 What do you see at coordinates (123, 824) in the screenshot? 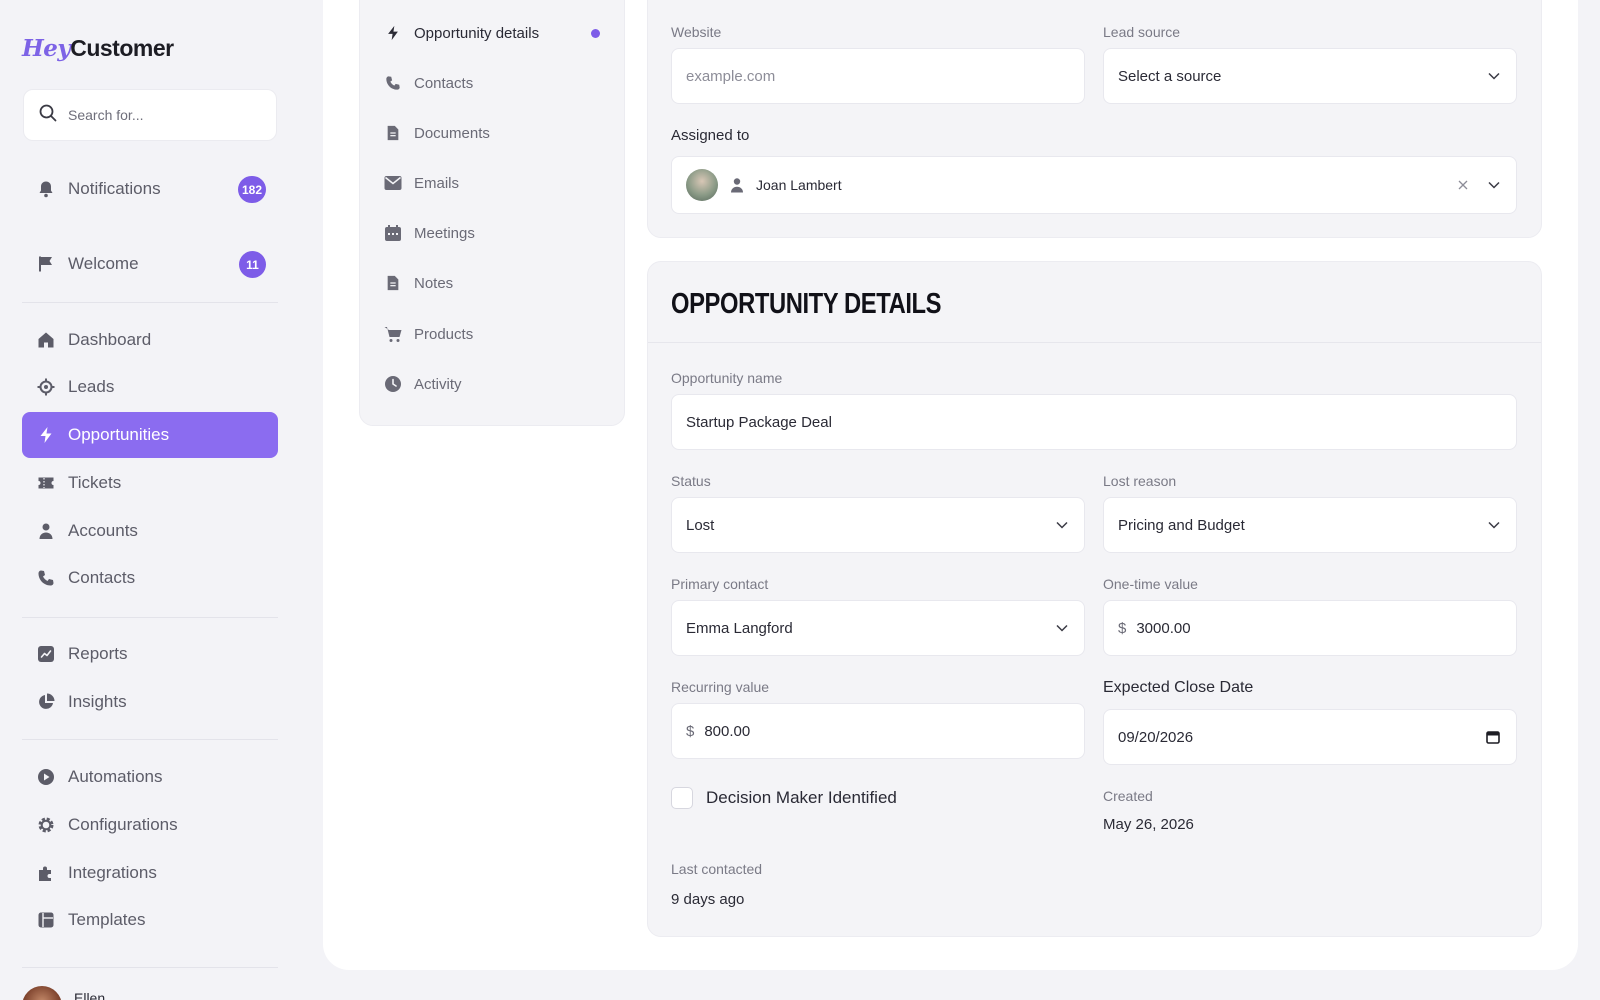
I see `sidebar-item-label: Configurations` at bounding box center [123, 824].